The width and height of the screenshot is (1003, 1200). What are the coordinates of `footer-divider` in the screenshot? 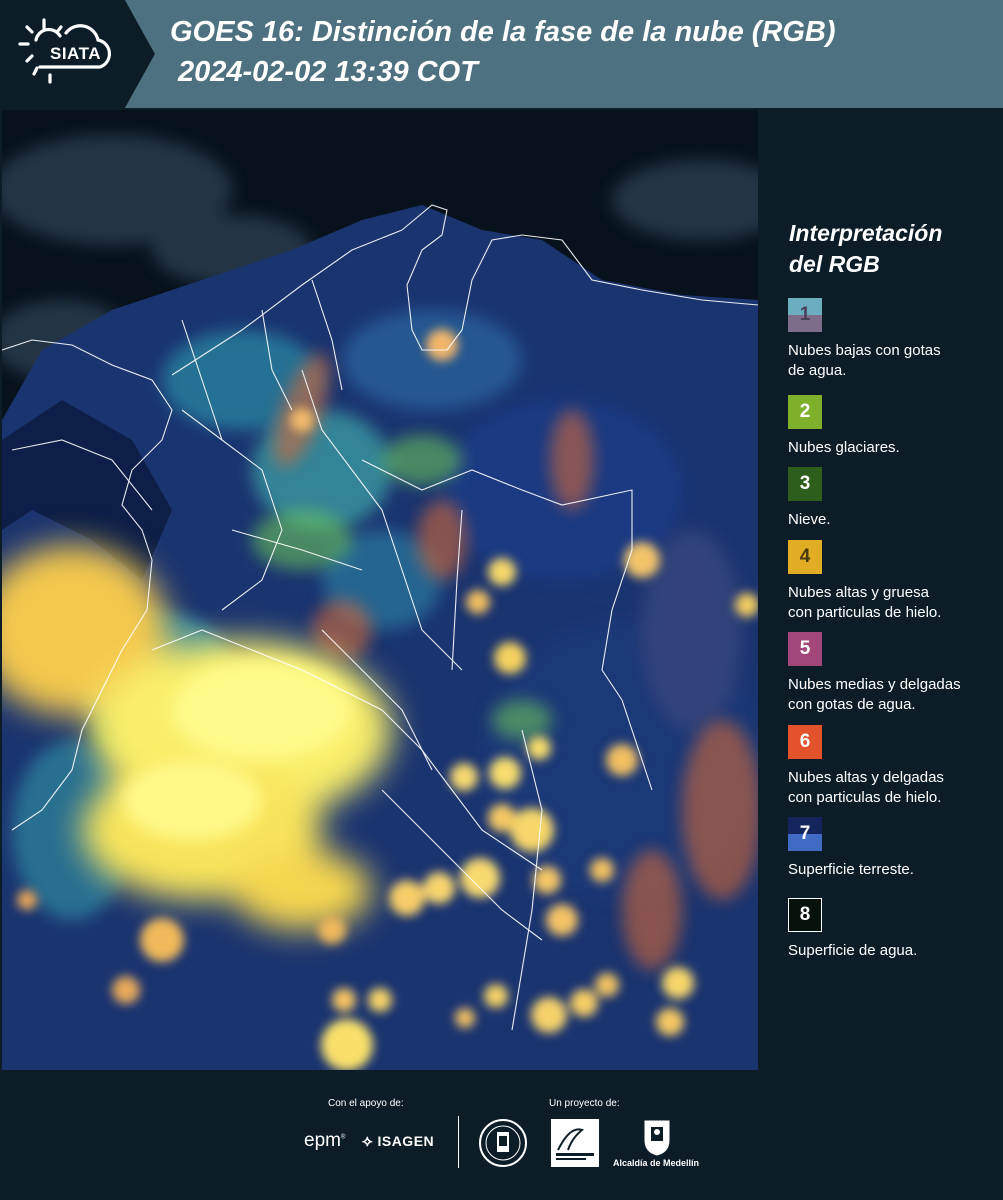 It's located at (458, 1142).